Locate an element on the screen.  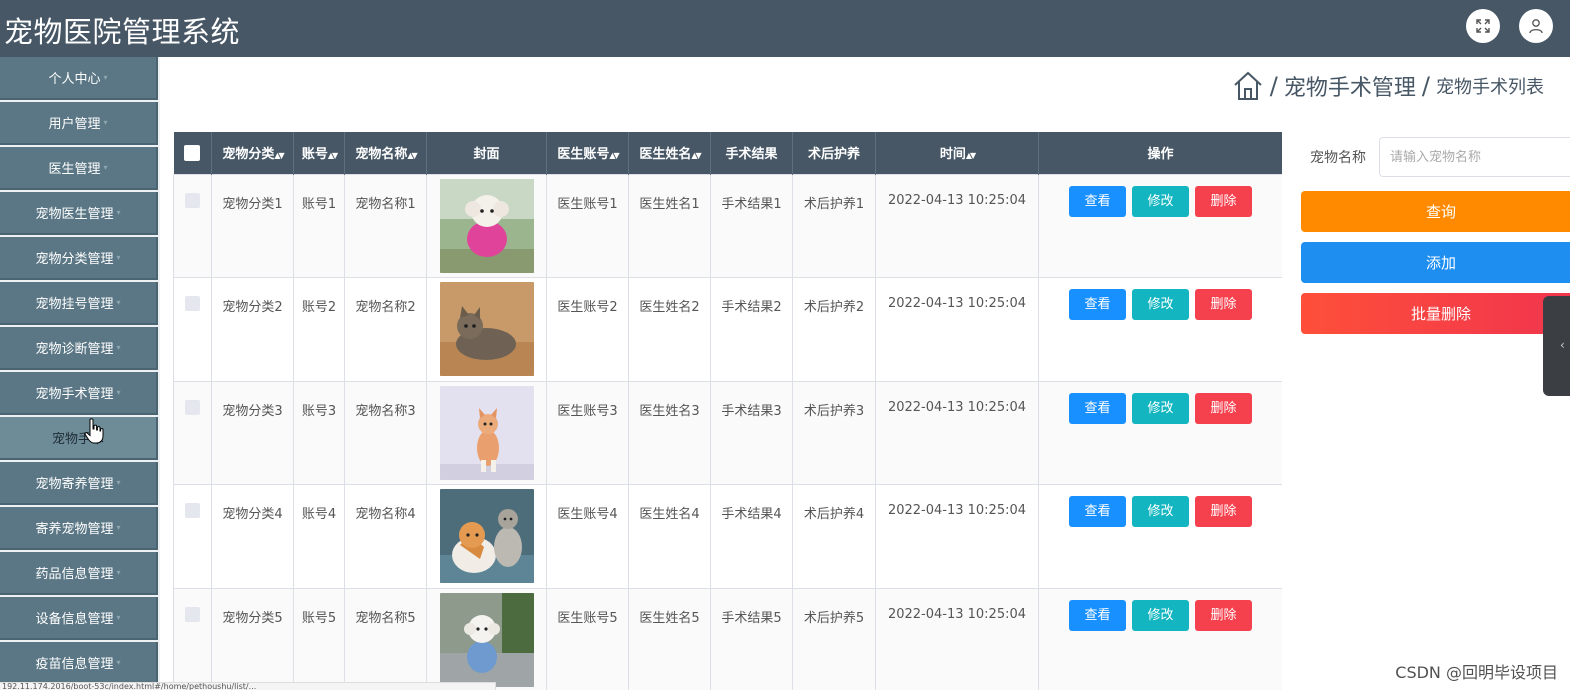
home-icon is located at coordinates (1248, 86).